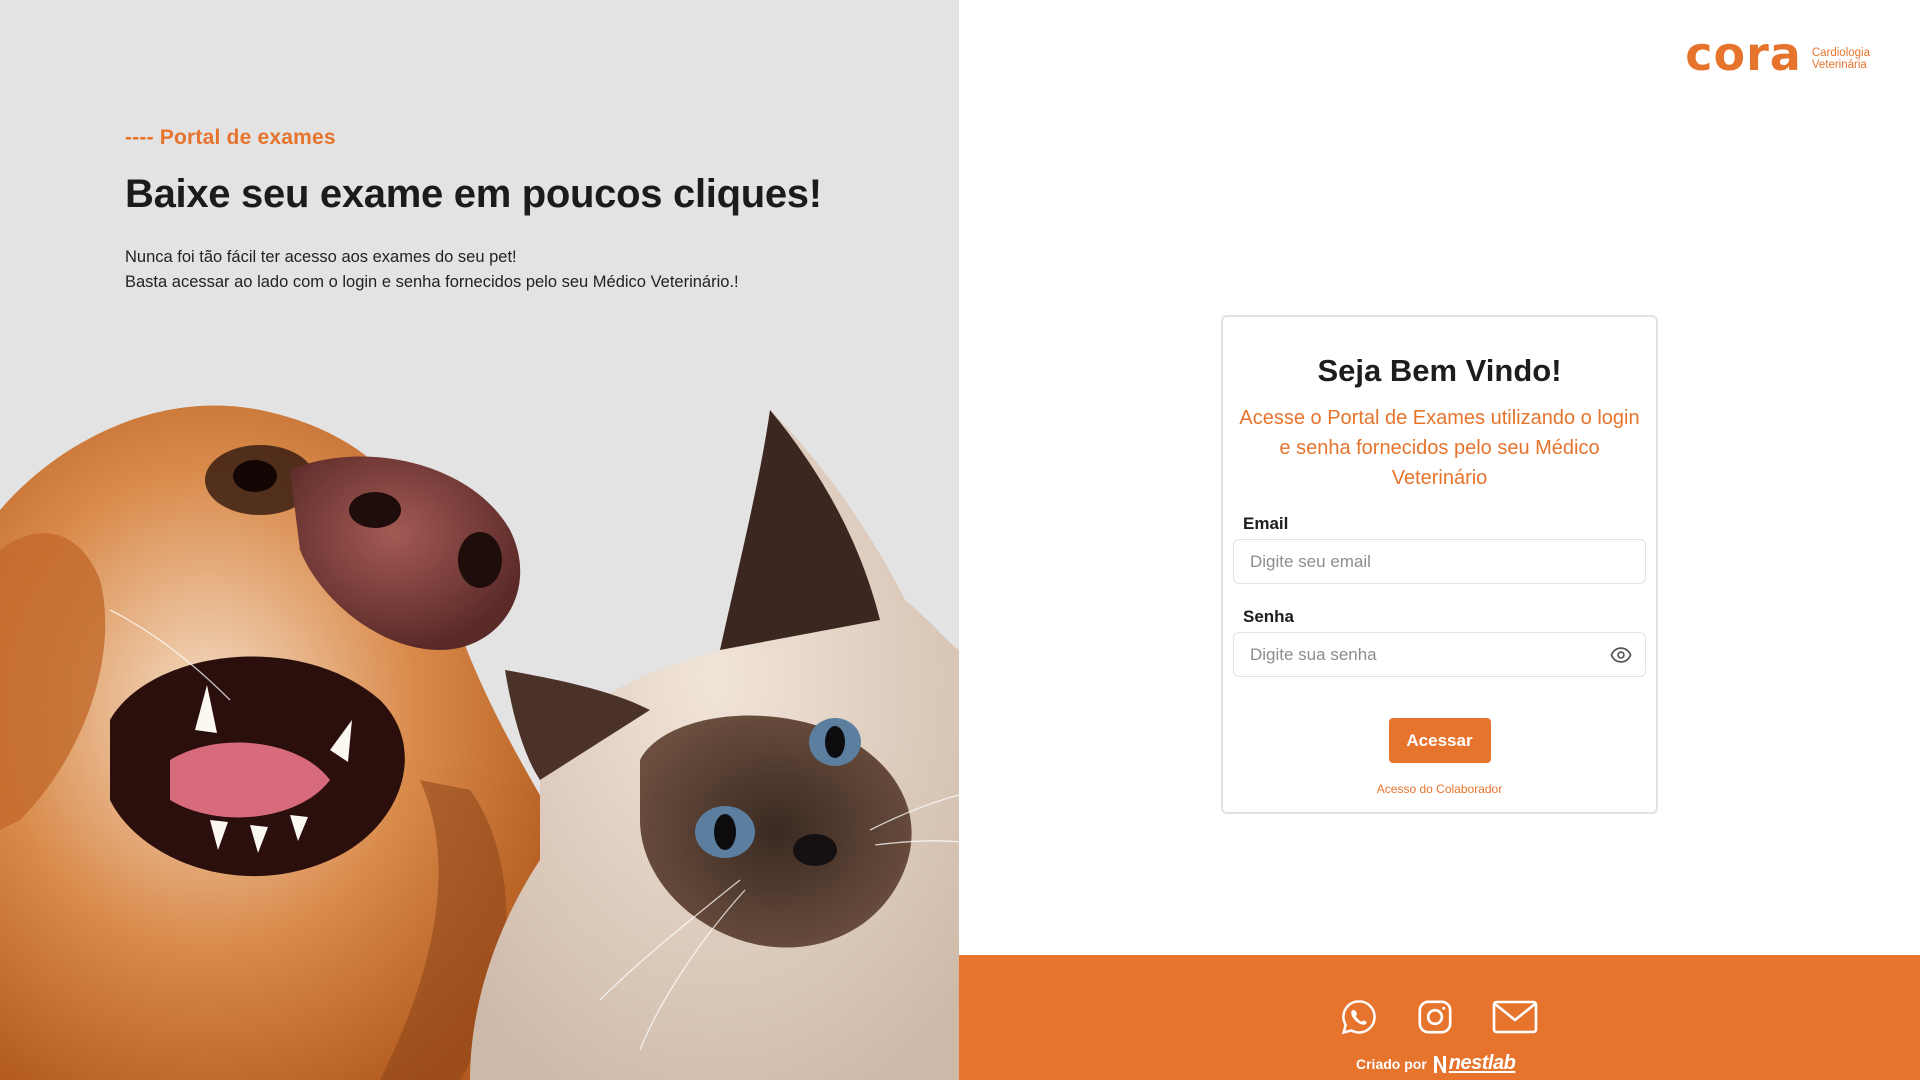  I want to click on brand-tagline: Cardiologia Veterinária, so click(1841, 61).